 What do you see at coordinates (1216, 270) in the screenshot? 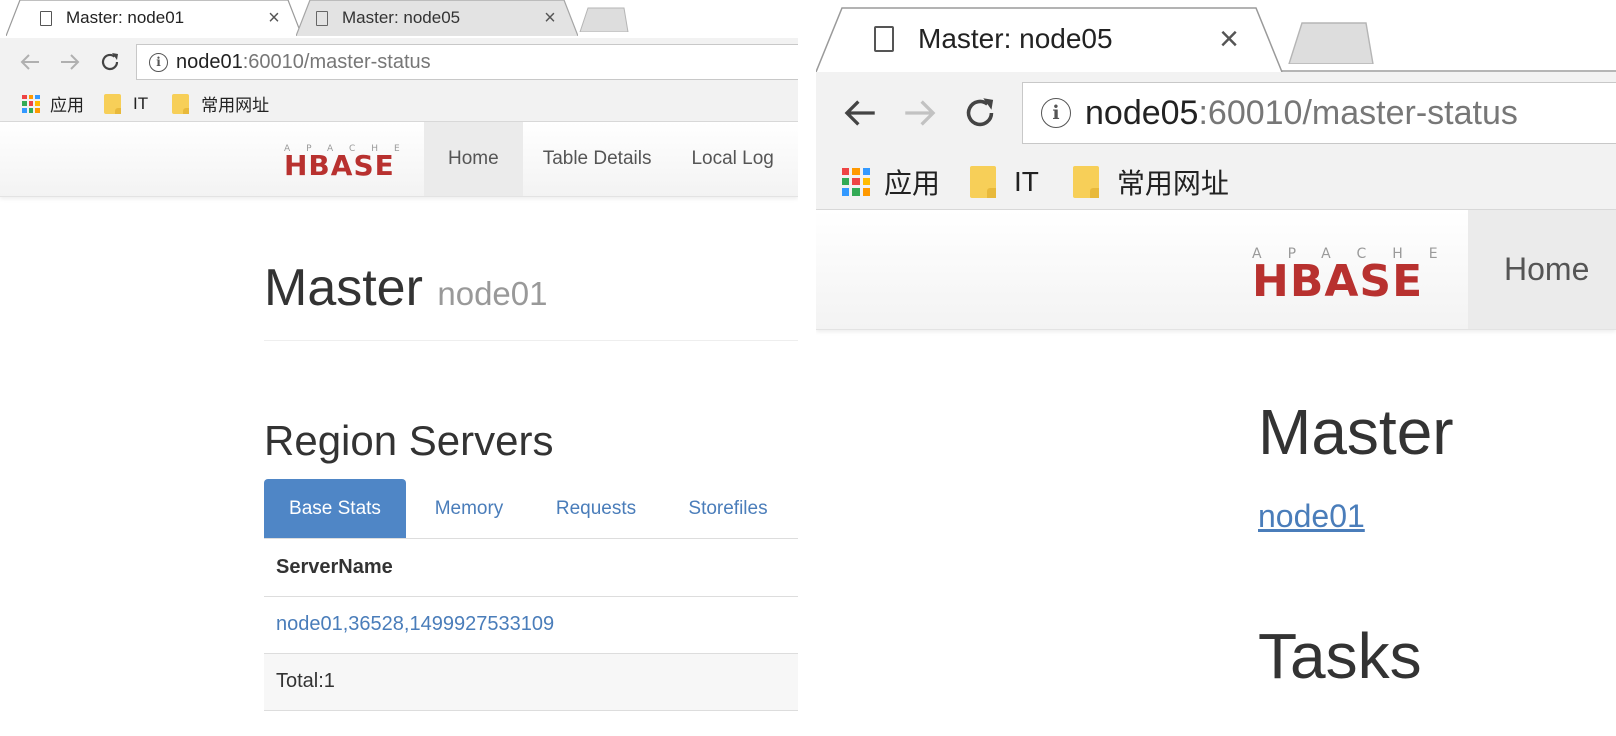
I see `hbase-navbar: APACHE HBASE Home` at bounding box center [1216, 270].